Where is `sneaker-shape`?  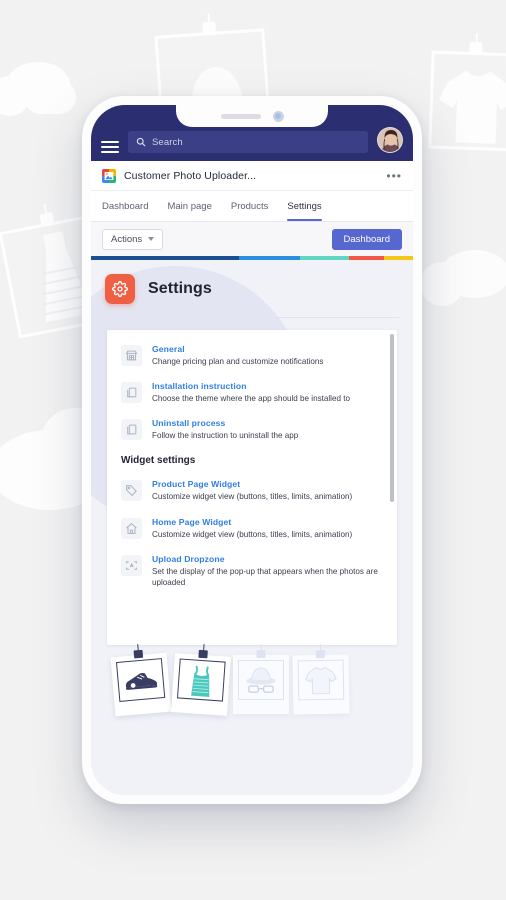
sneaker-shape is located at coordinates (141, 681).